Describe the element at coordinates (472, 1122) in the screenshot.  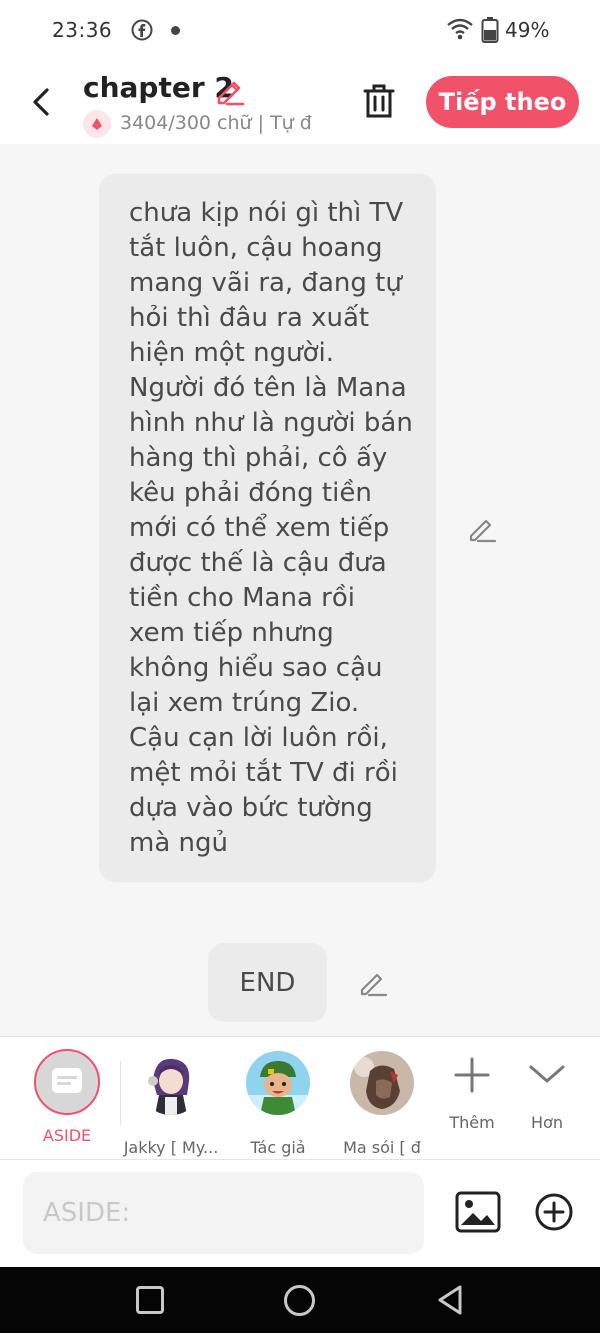
I see `more-label: Thêm` at that location.